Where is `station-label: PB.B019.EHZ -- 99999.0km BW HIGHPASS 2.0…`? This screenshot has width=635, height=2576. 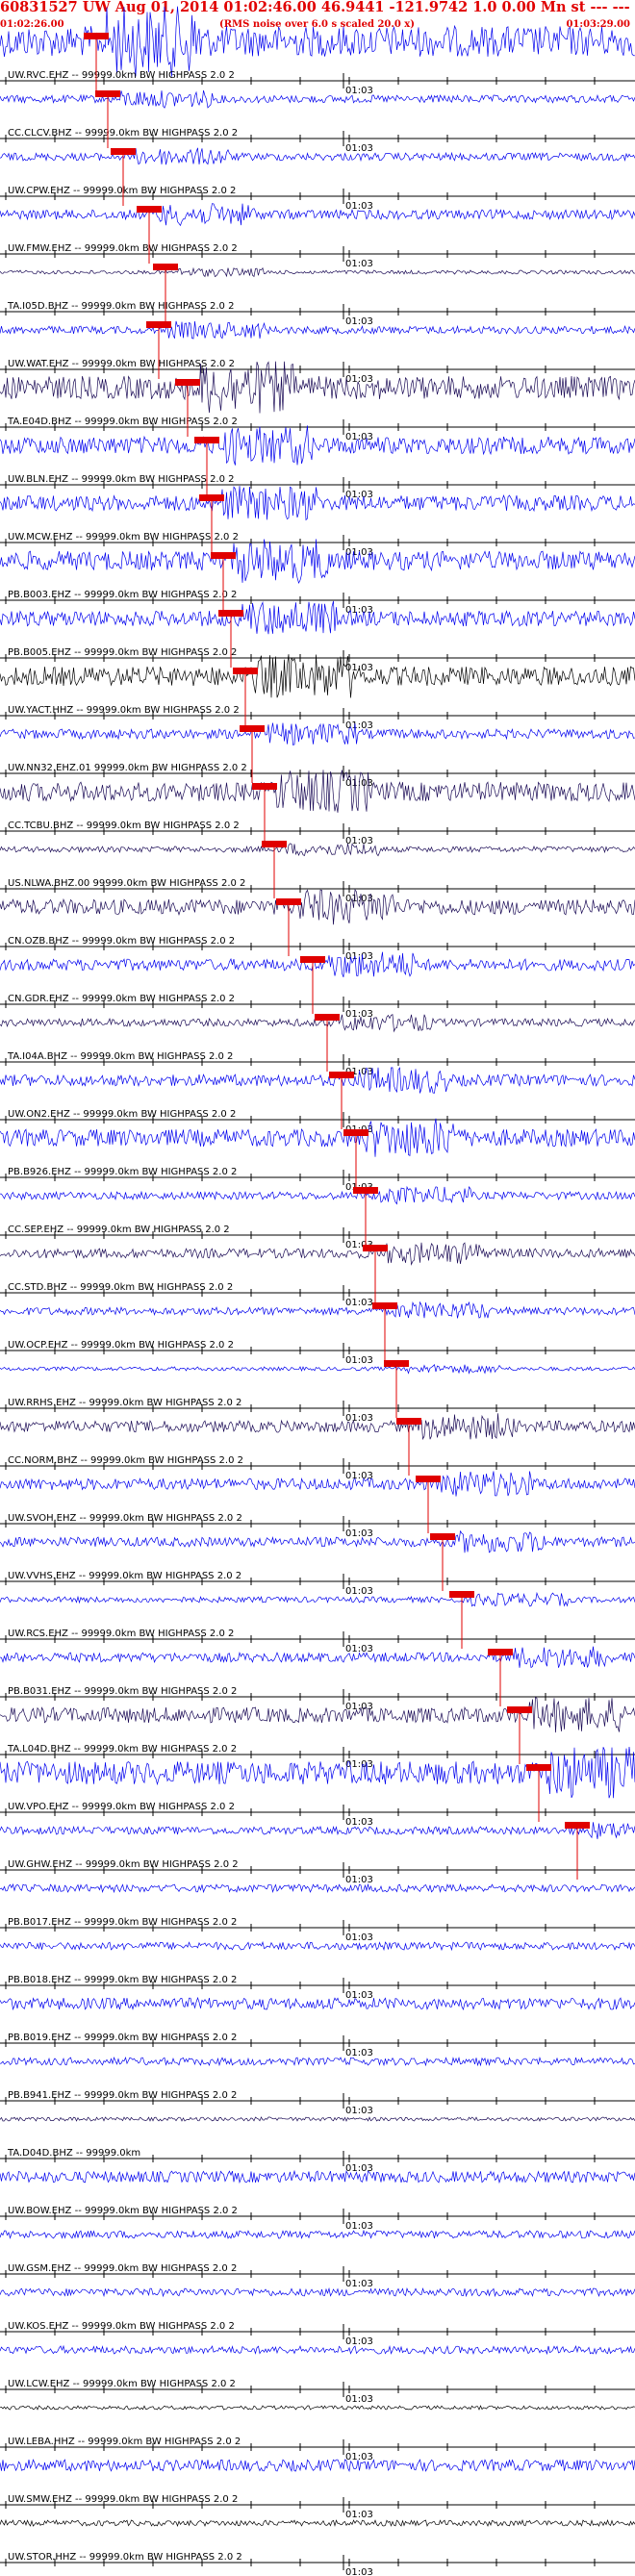 station-label: PB.B019.EHZ -- 99999.0km BW HIGHPASS 2.0… is located at coordinates (122, 2038).